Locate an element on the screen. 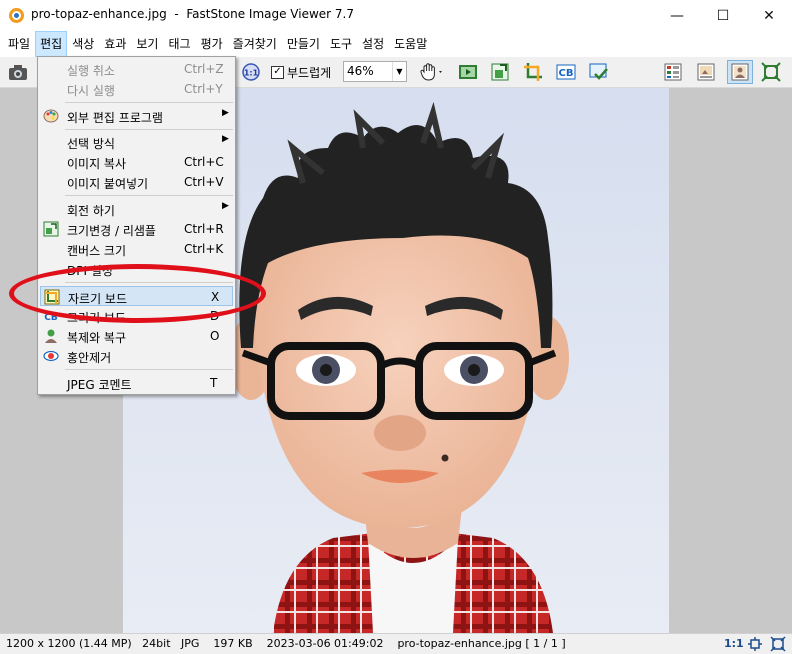  zoom-ratio: 1:1 is located at coordinates (734, 643).